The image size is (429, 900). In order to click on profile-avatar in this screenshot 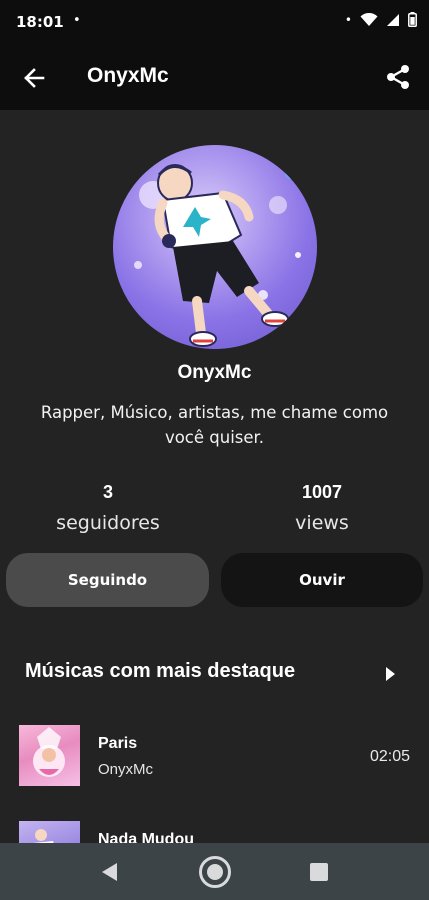, I will do `click(215, 247)`.